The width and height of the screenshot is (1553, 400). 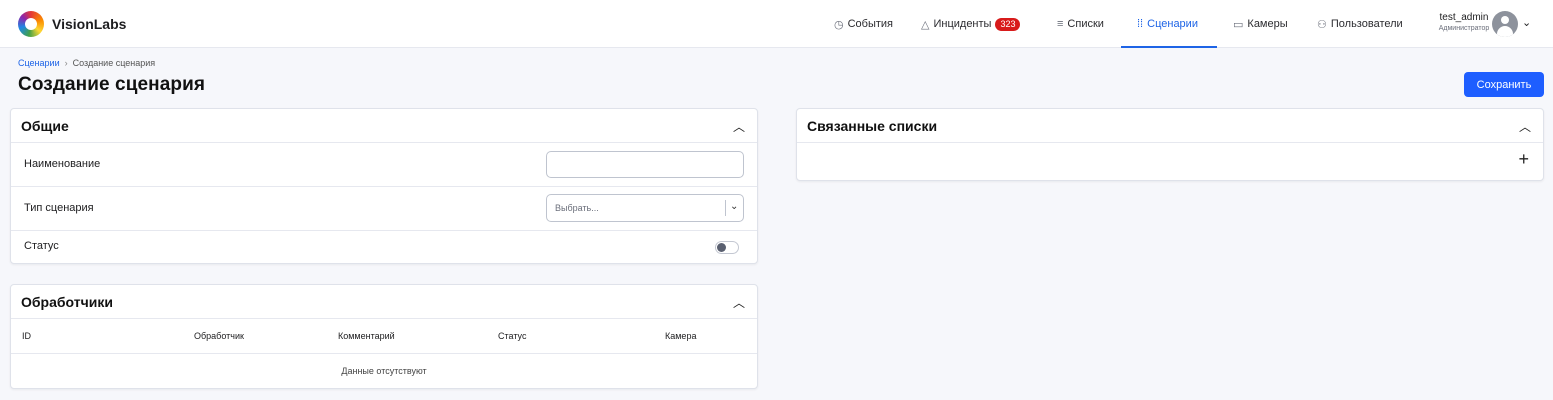 What do you see at coordinates (727, 247) in the screenshot?
I see `status-toggle` at bounding box center [727, 247].